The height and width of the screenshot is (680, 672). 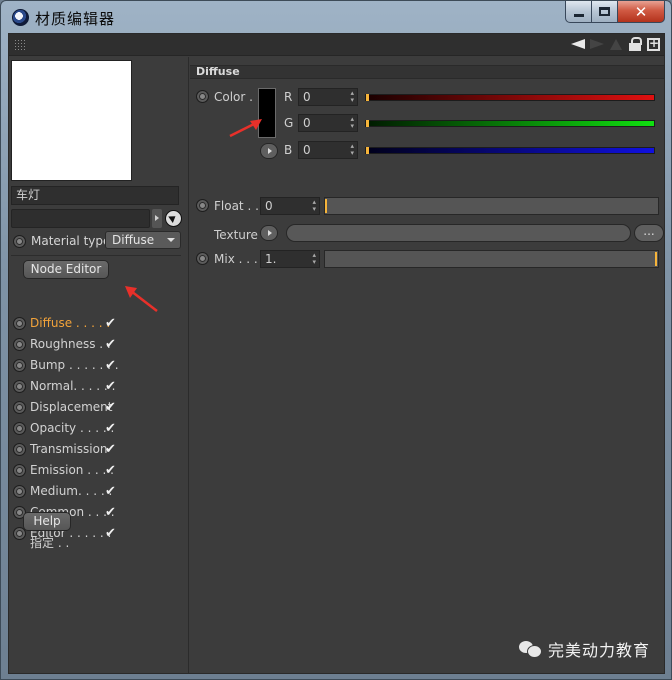 What do you see at coordinates (80, 218) in the screenshot?
I see `link-field` at bounding box center [80, 218].